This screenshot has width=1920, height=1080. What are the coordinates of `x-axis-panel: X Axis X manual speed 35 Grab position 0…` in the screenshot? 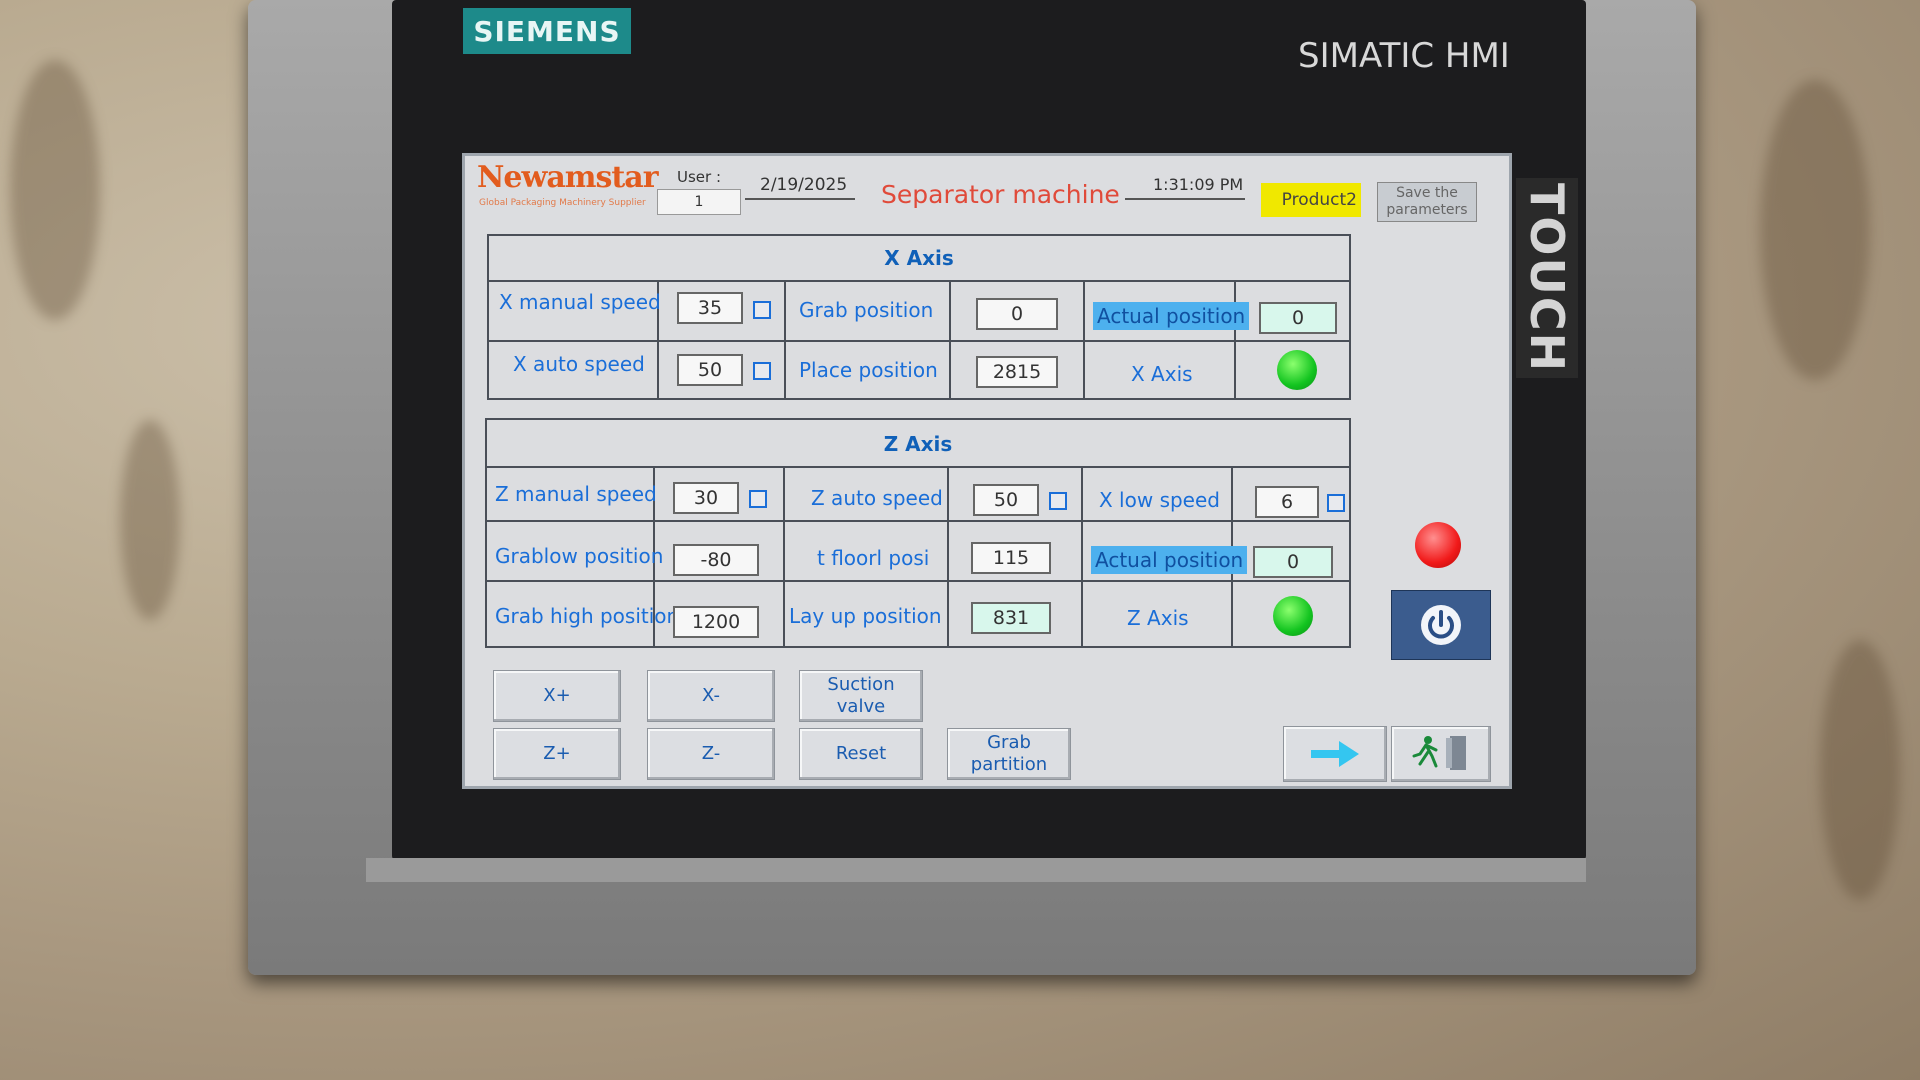 It's located at (919, 317).